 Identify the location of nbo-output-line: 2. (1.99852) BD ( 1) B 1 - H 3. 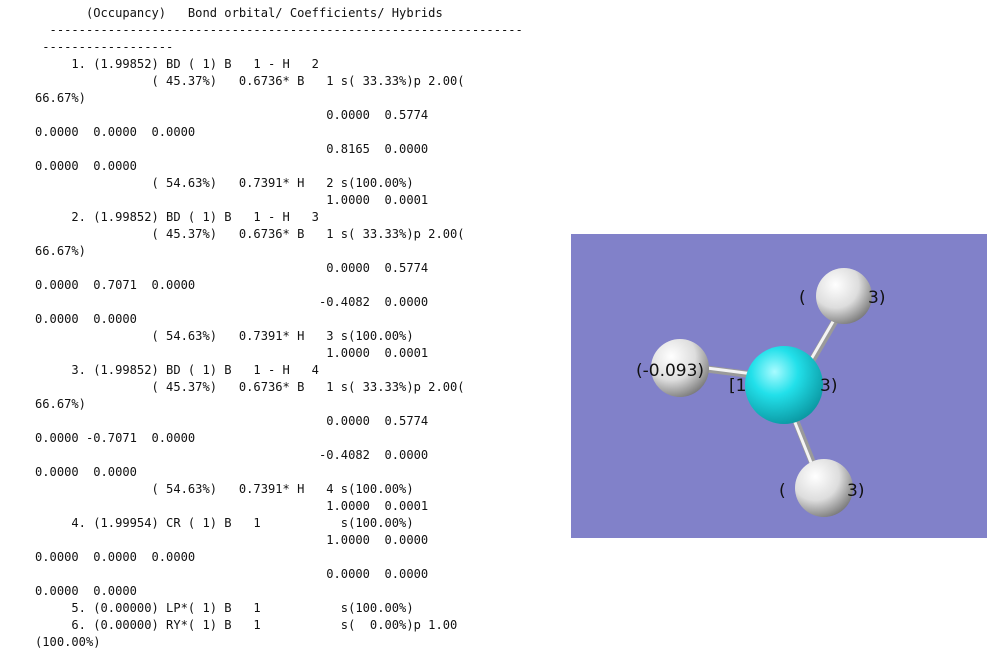
(177, 217).